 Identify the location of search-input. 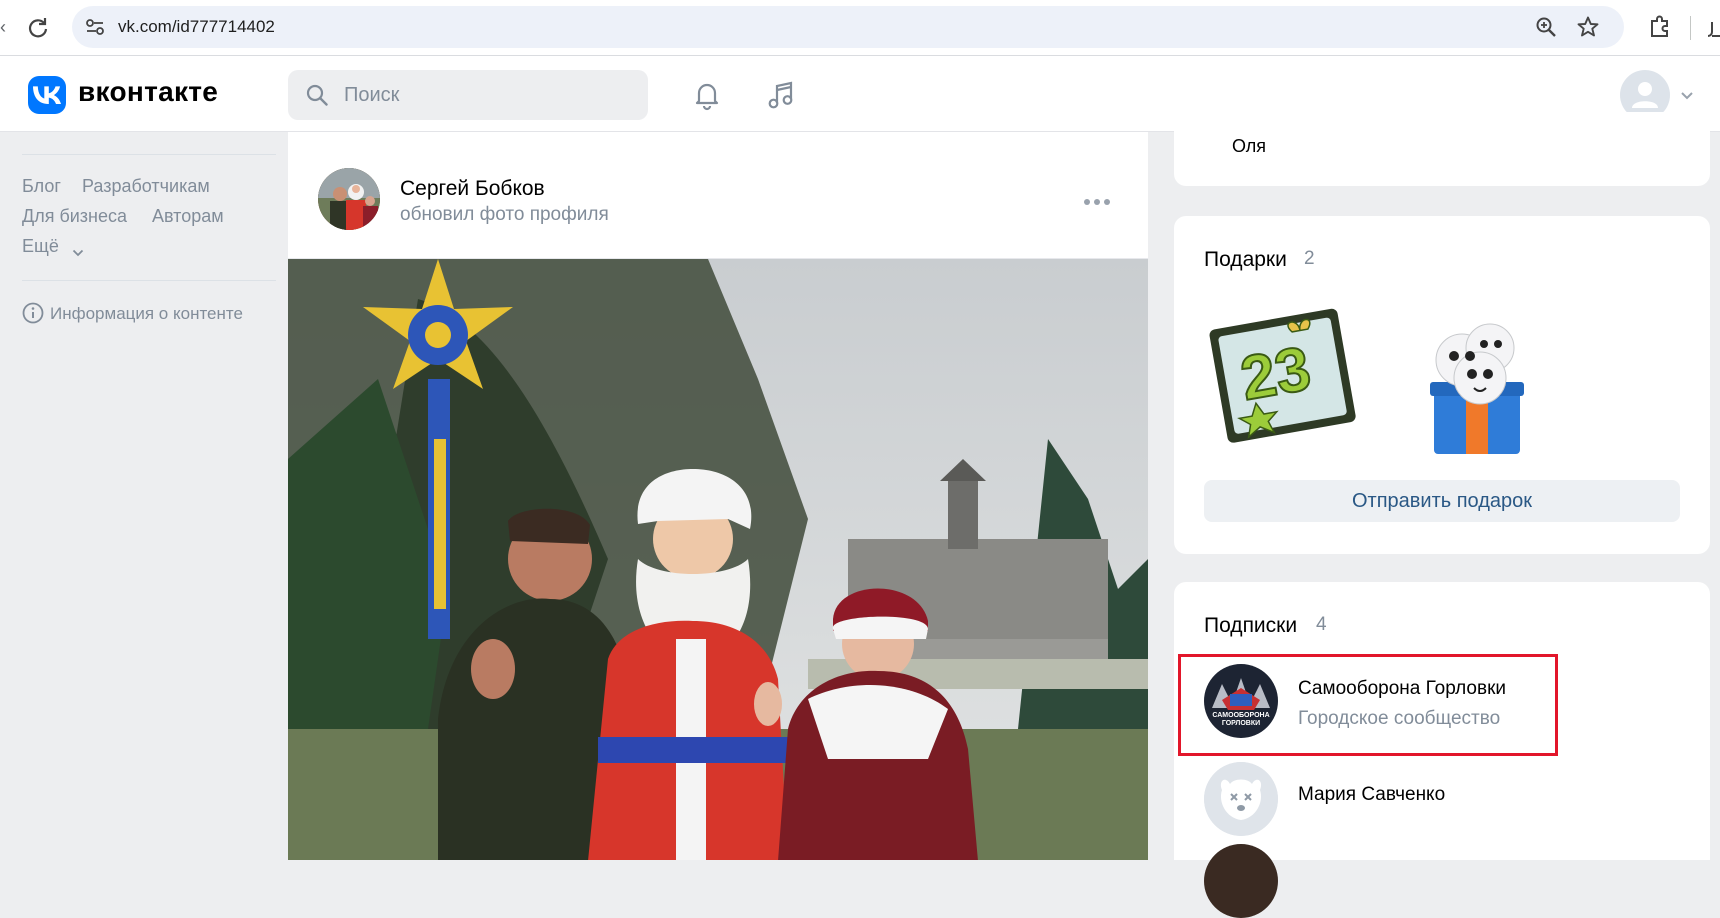
(489, 95).